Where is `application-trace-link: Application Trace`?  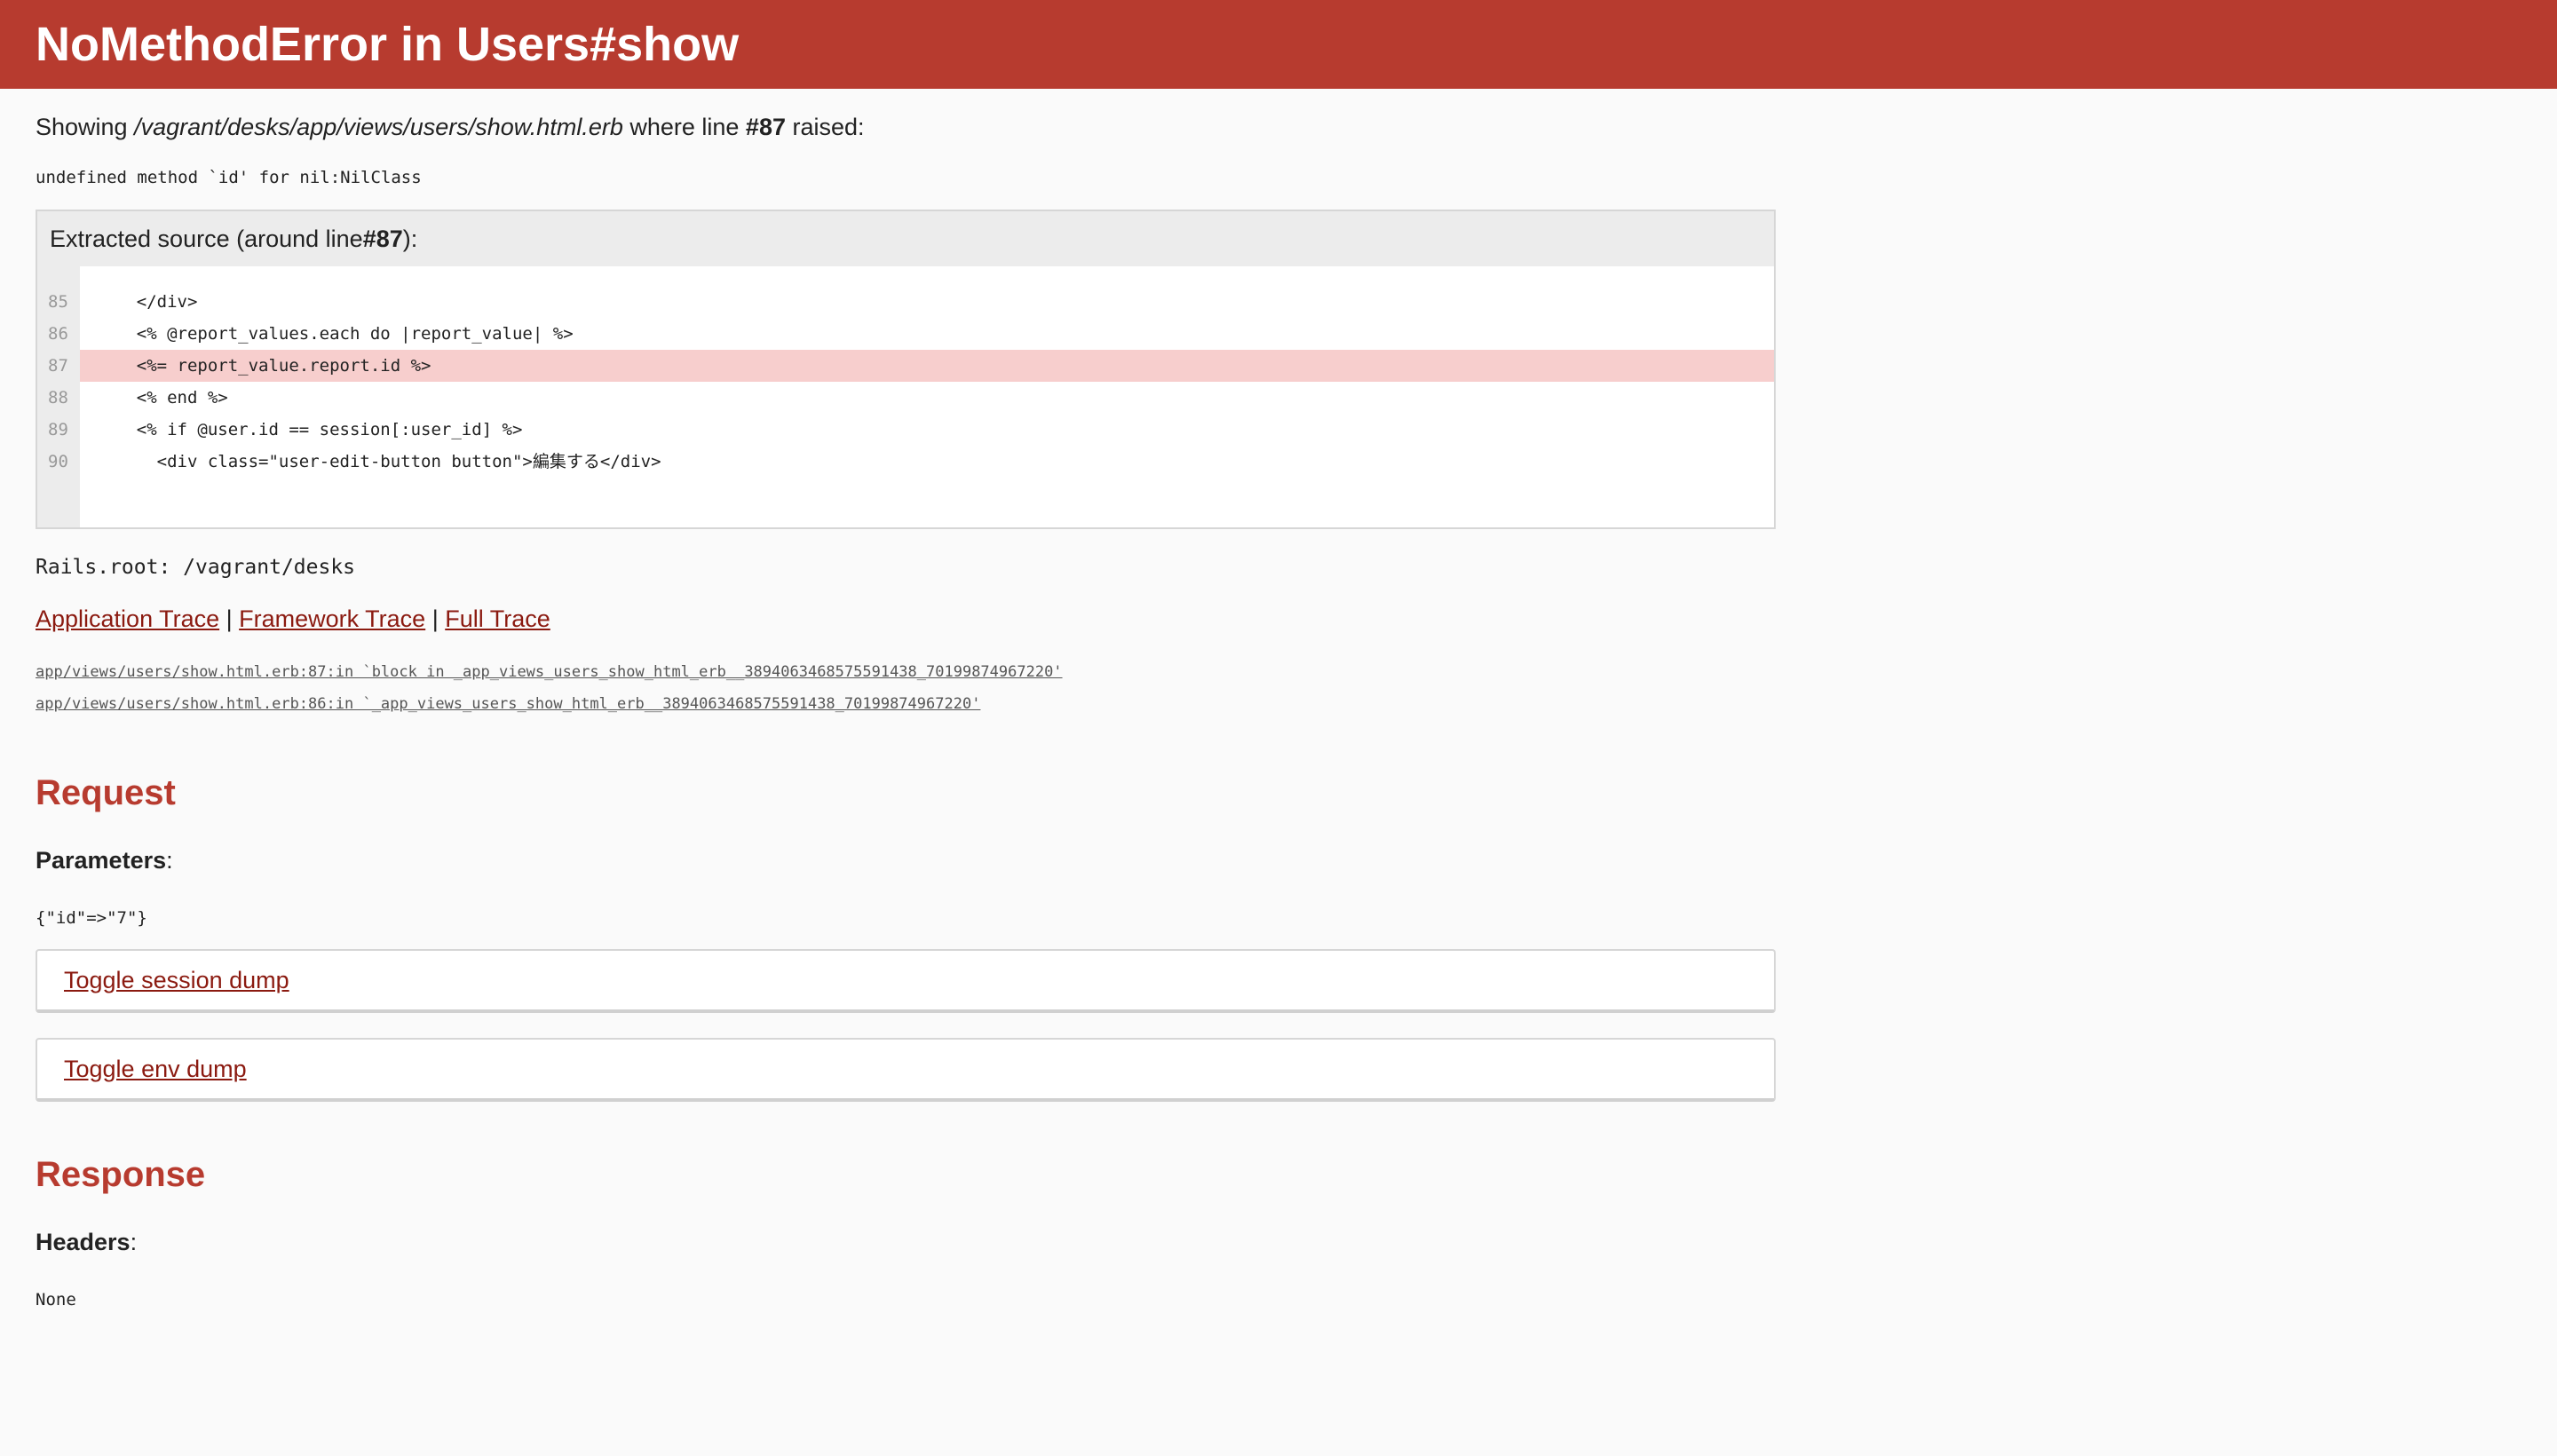
application-trace-link: Application Trace is located at coordinates (127, 618).